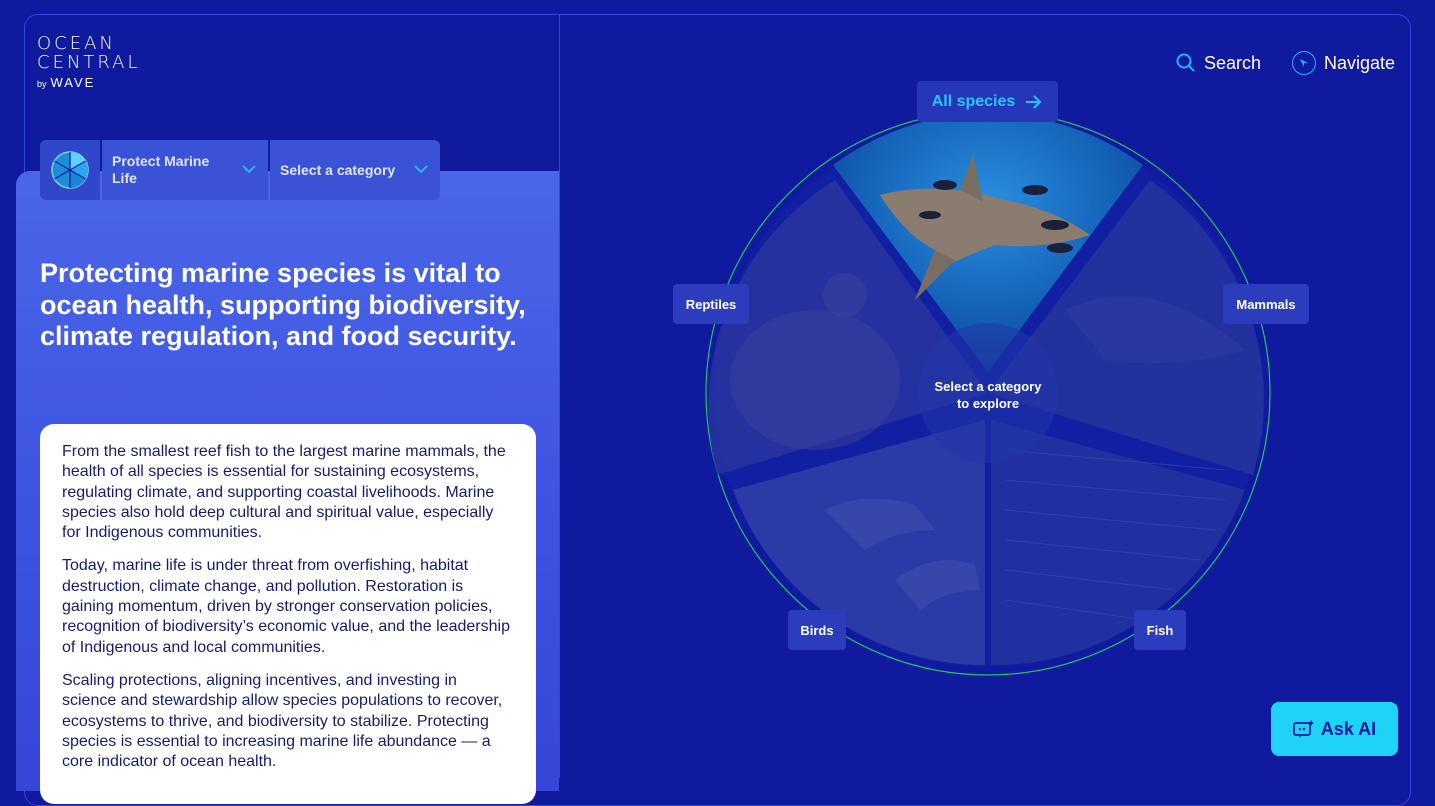  Describe the element at coordinates (988, 395) in the screenshot. I see `wheel-center-prompt: Select a category to explore` at that location.